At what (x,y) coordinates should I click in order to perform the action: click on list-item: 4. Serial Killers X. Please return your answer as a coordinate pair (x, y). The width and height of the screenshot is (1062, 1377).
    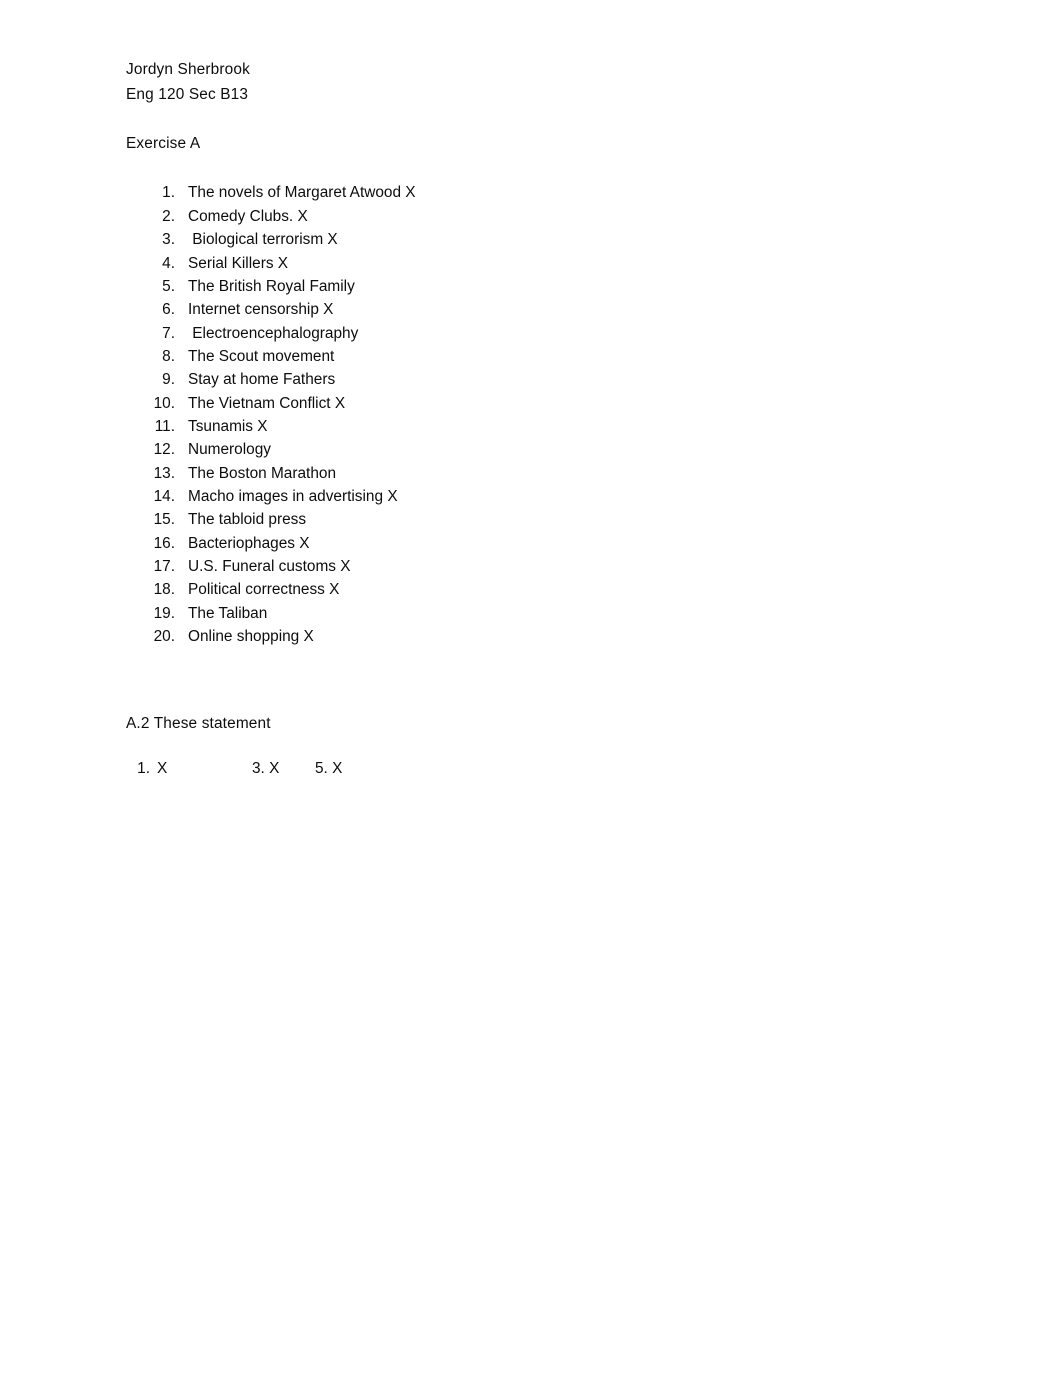
    Looking at the image, I should click on (536, 263).